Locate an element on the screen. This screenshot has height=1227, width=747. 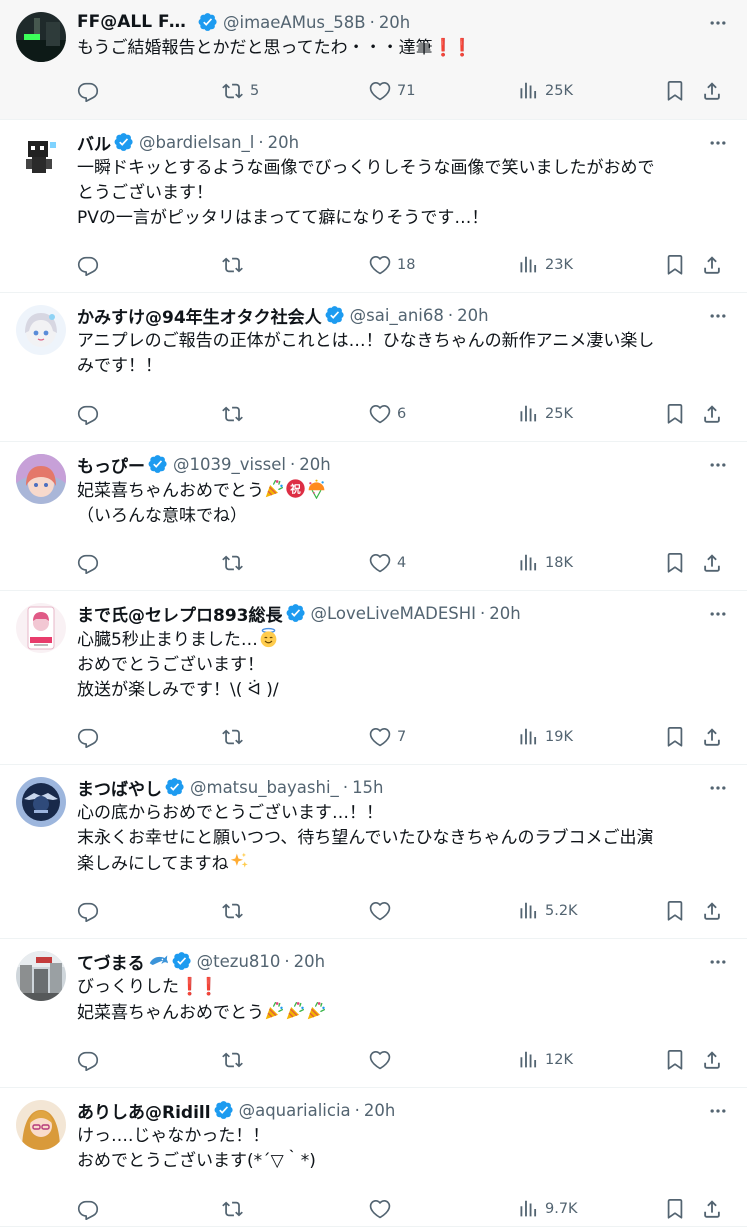
author-name: バル is located at coordinates (94, 142).